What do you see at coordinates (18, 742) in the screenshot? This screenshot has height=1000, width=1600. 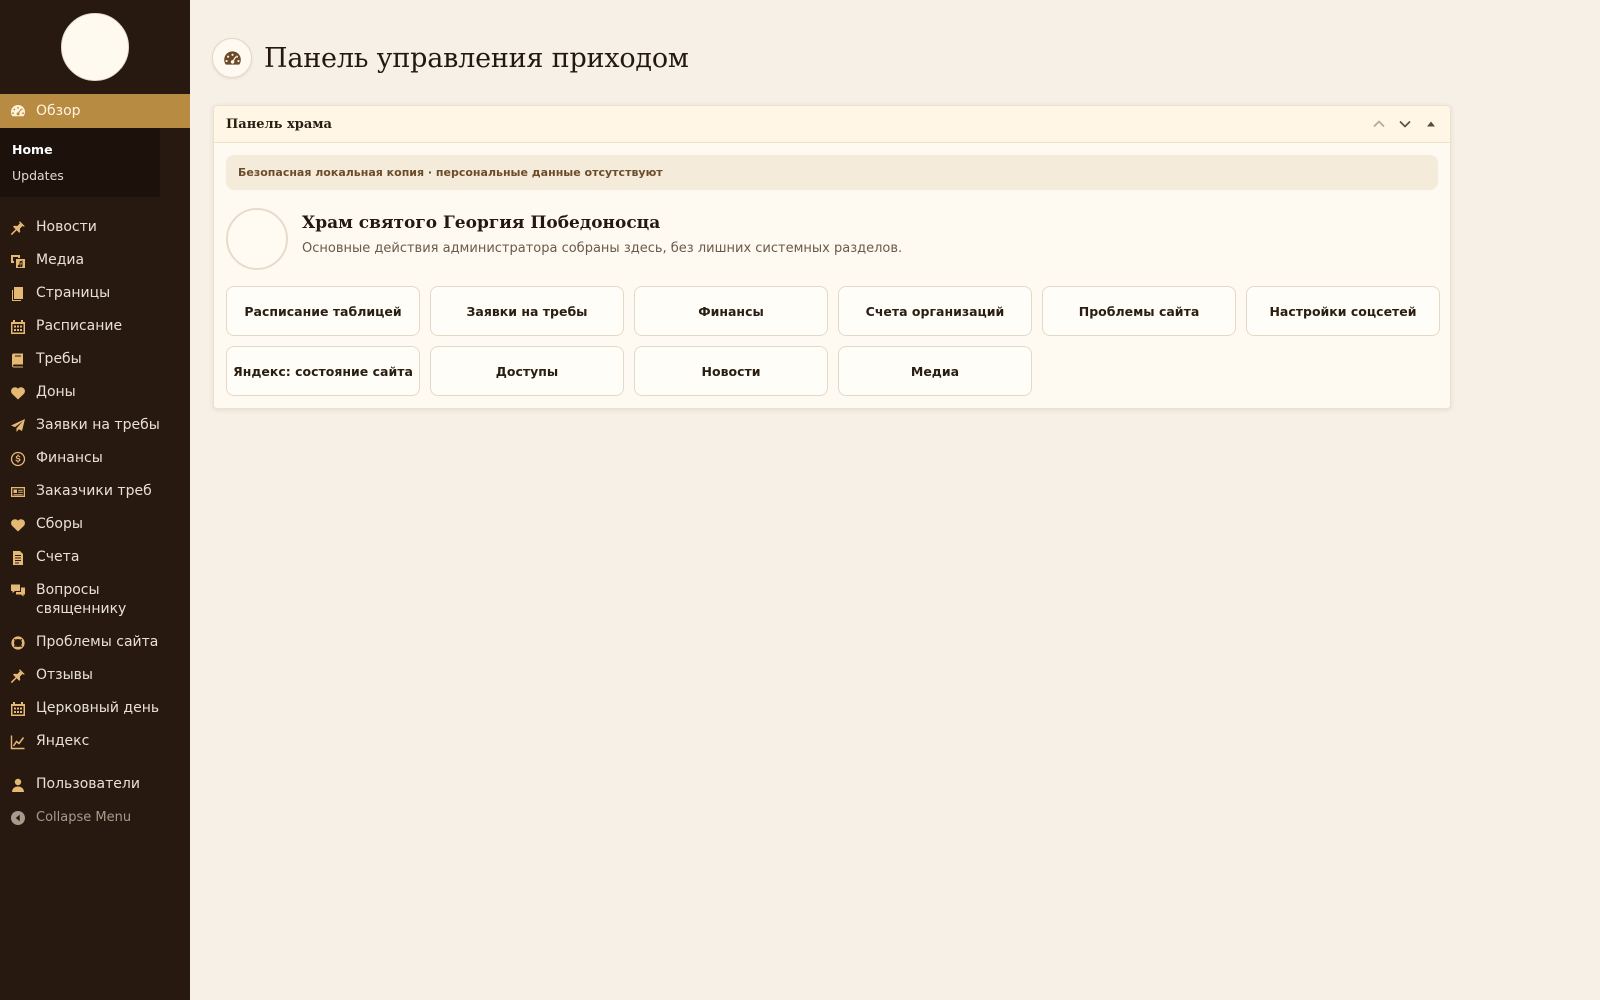 I see `chart-line-icon` at bounding box center [18, 742].